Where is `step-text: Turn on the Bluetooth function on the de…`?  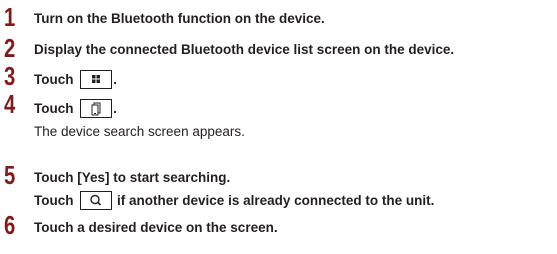 step-text: Turn on the Bluetooth function on the de… is located at coordinates (179, 18).